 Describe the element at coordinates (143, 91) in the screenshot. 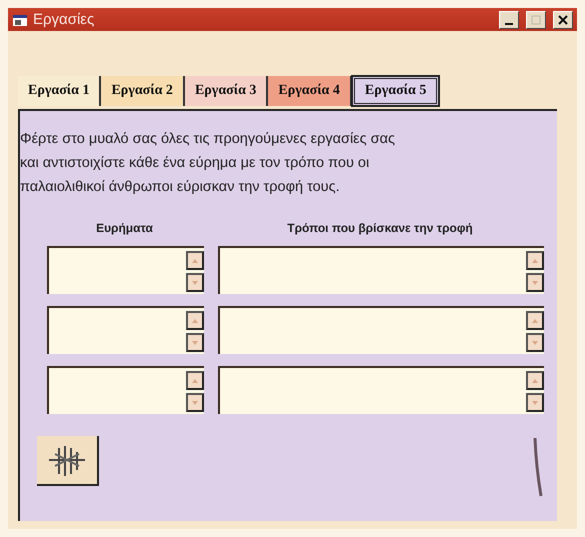

I see `tab: Εργασία 2` at that location.